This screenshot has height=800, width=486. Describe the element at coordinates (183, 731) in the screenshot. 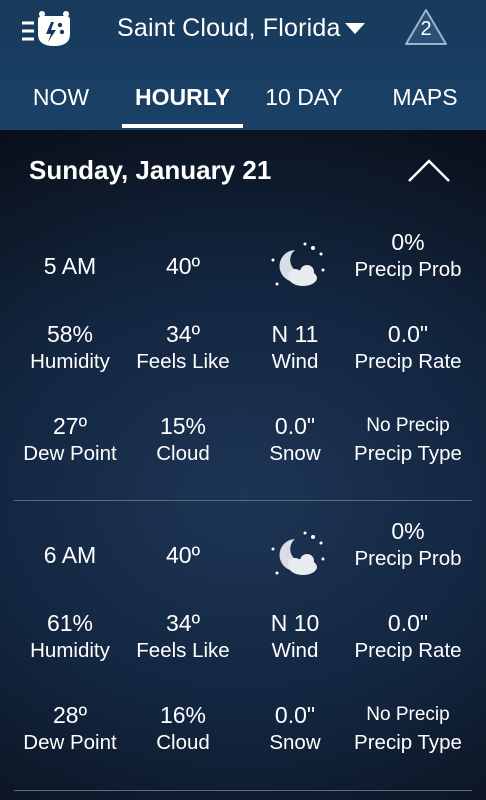

I see `cloud-cover: 16% Cloud Cover` at that location.